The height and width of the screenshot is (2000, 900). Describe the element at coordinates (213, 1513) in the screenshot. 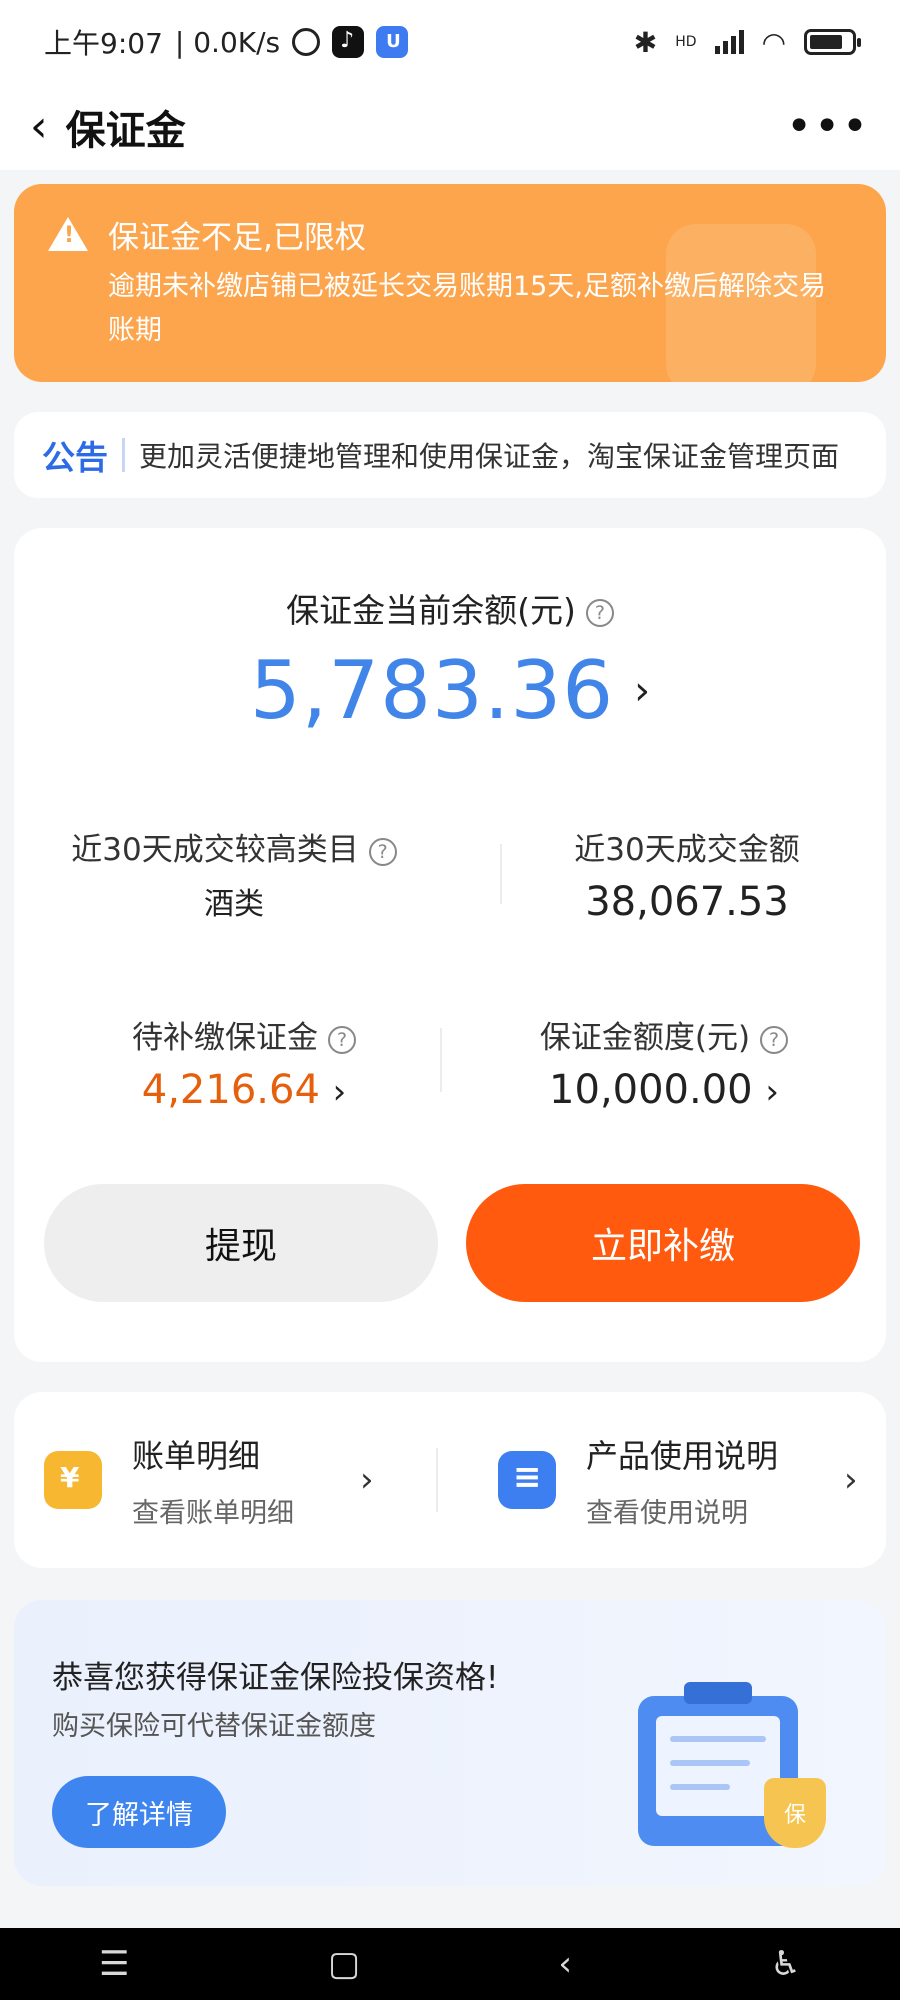

I see `bill-subtitle: 查看账单明细` at that location.